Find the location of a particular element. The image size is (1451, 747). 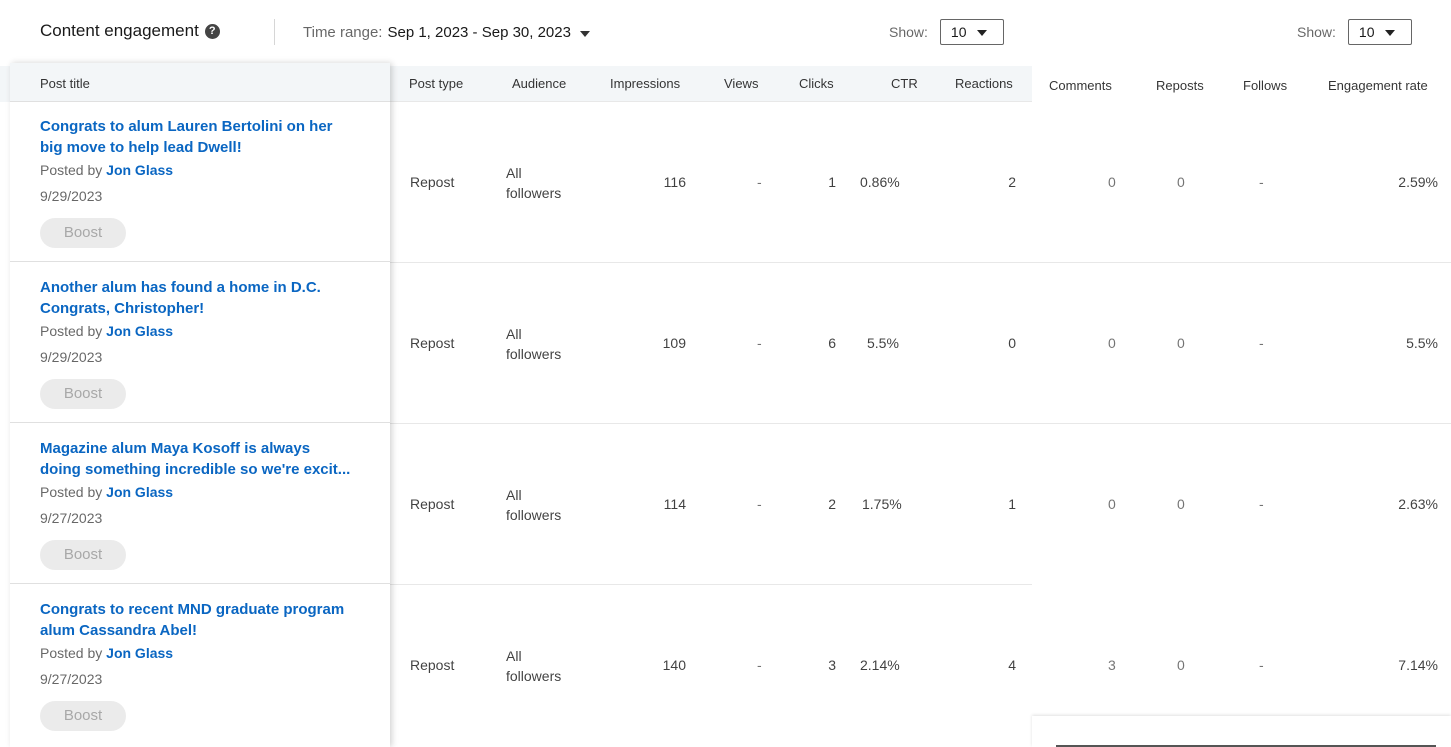

cell-ctr: 0.86% is located at coordinates (880, 182).